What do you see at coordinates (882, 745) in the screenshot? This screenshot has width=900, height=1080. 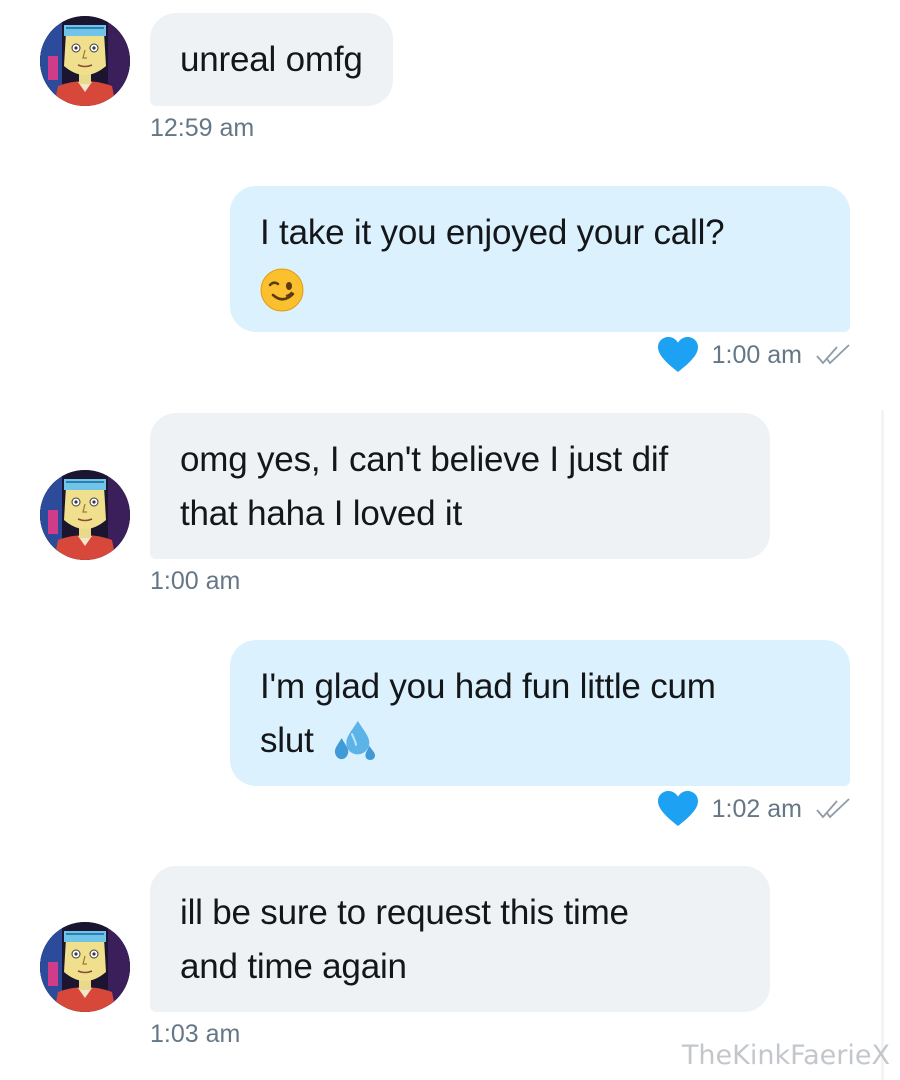 I see `scroll-track` at bounding box center [882, 745].